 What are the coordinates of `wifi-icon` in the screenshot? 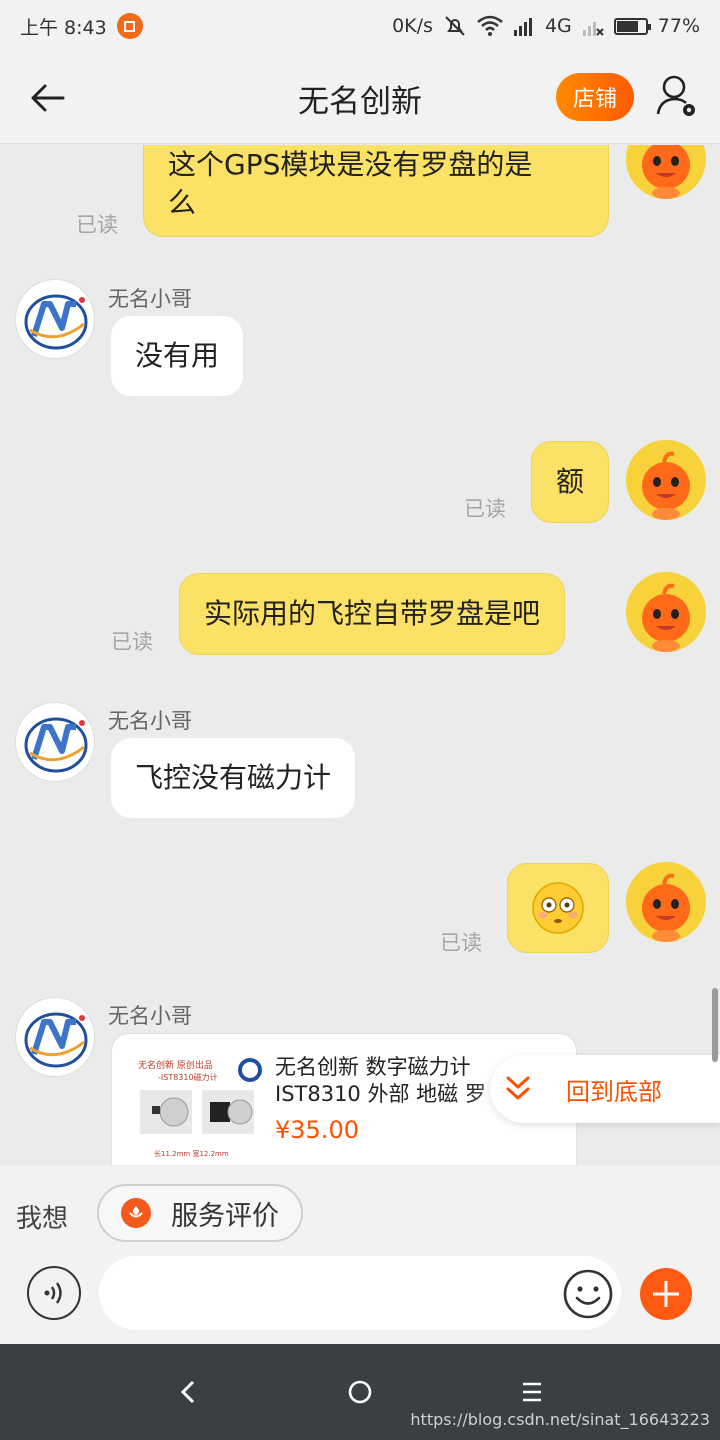 It's located at (490, 26).